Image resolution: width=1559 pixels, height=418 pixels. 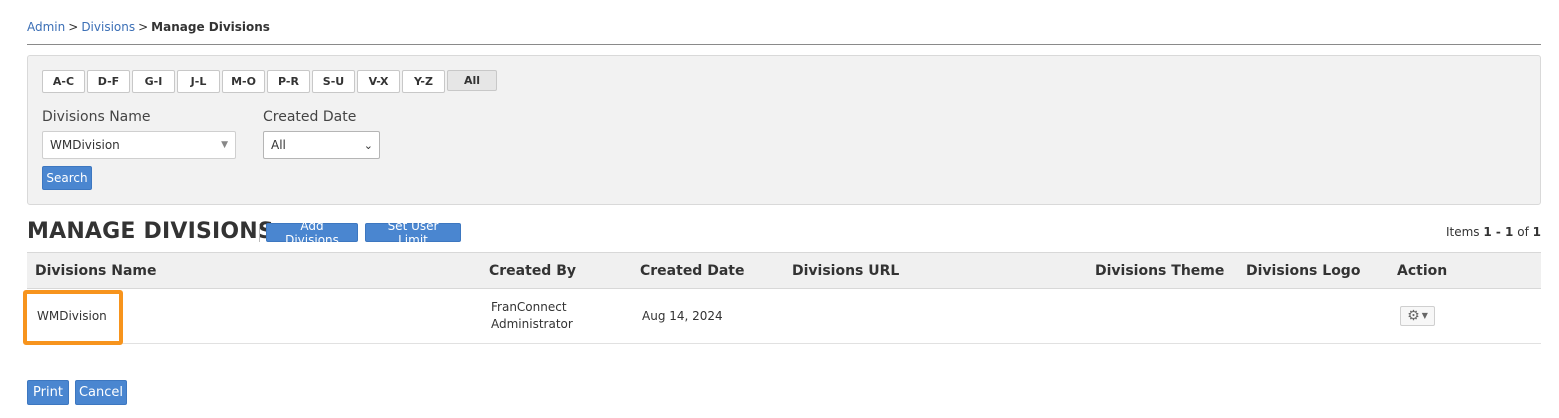 I want to click on alpha-filter-s-u: S-U, so click(x=333, y=81).